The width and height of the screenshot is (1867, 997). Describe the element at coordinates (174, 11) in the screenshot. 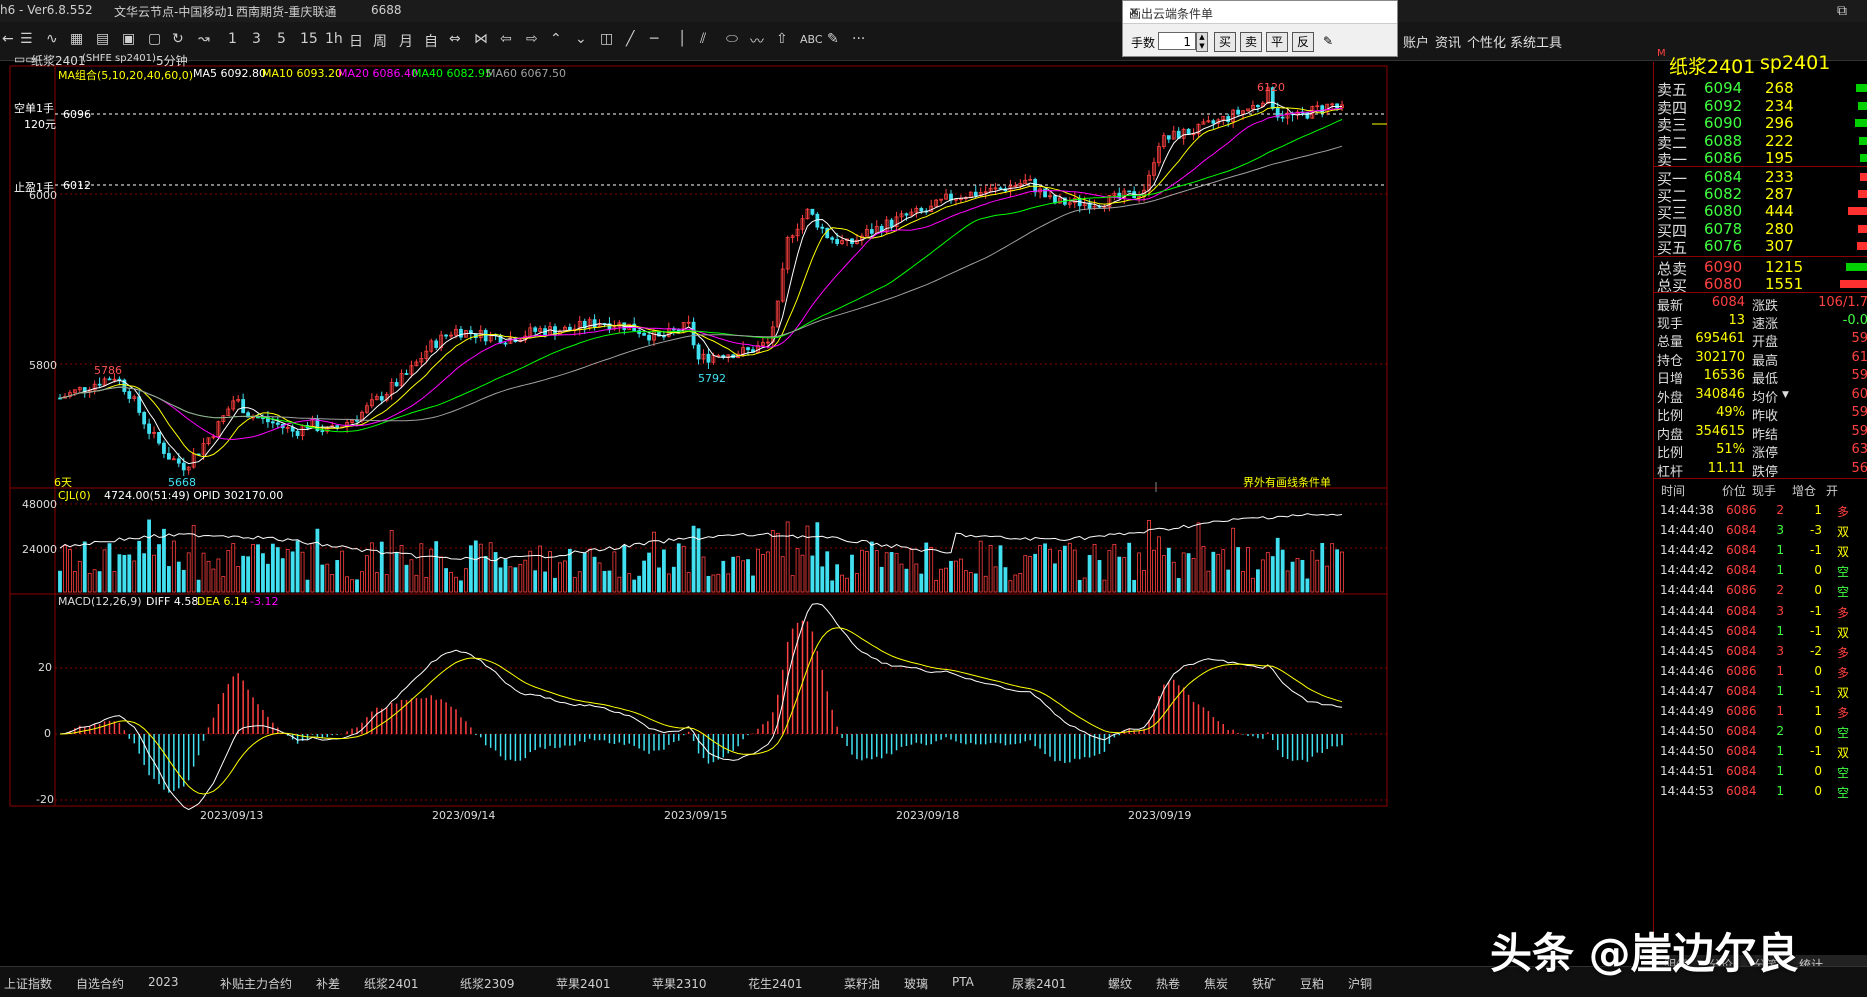

I see `server-node: 文华云节点-中国移动1` at that location.